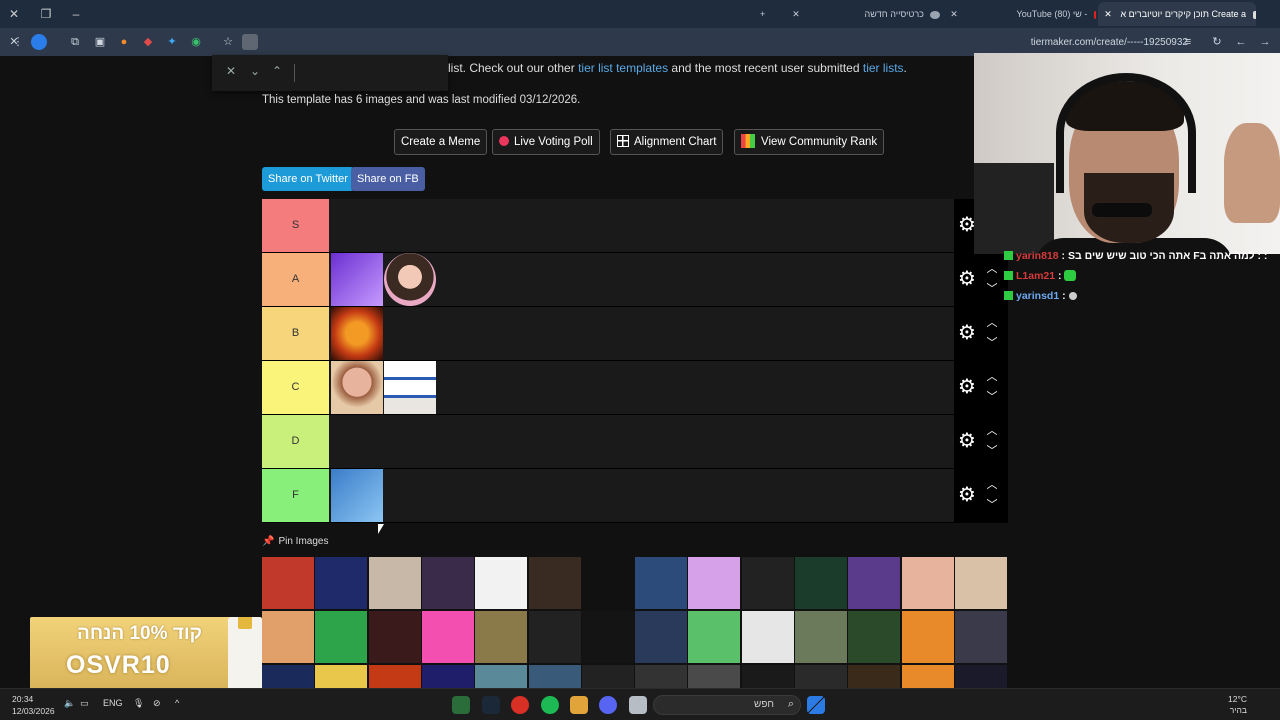  What do you see at coordinates (148, 42) in the screenshot?
I see `extension-red-icon: ◆` at bounding box center [148, 42].